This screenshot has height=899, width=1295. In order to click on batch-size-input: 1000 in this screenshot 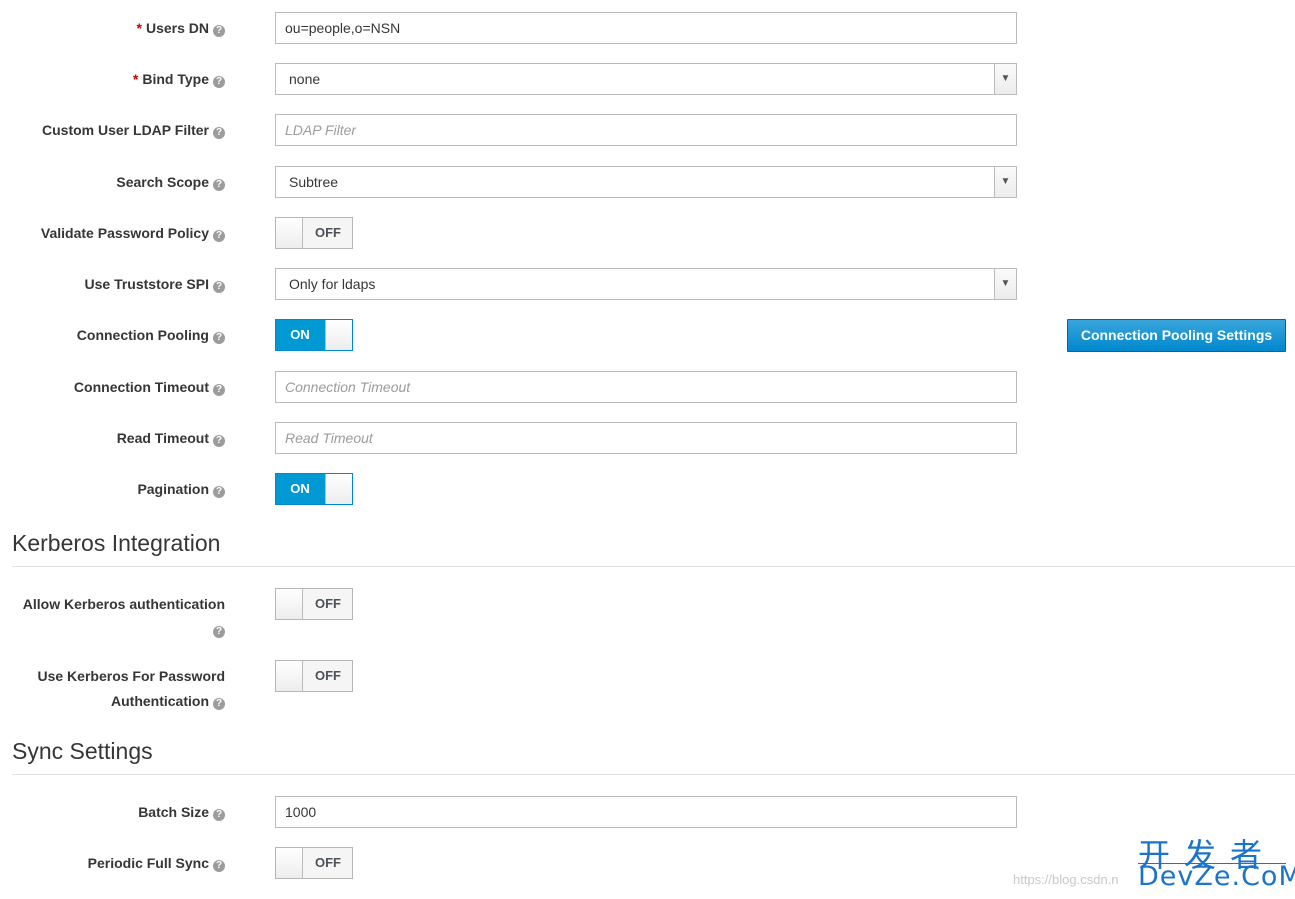, I will do `click(646, 812)`.